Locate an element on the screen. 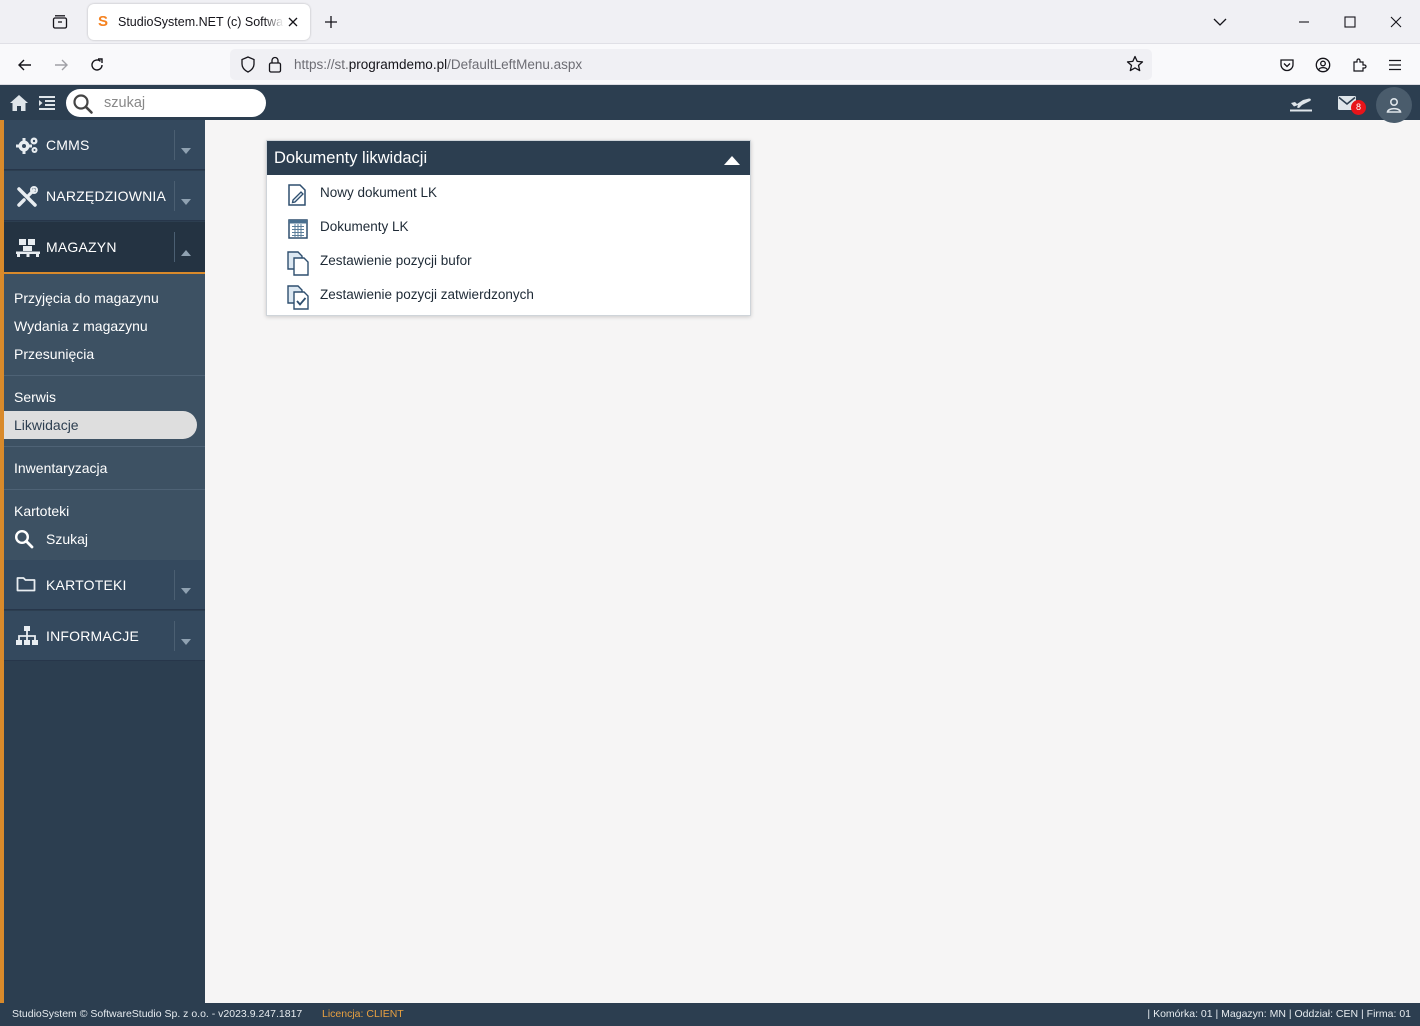 The height and width of the screenshot is (1026, 1420). sidebar-section-cmms: CMMS is located at coordinates (104, 145).